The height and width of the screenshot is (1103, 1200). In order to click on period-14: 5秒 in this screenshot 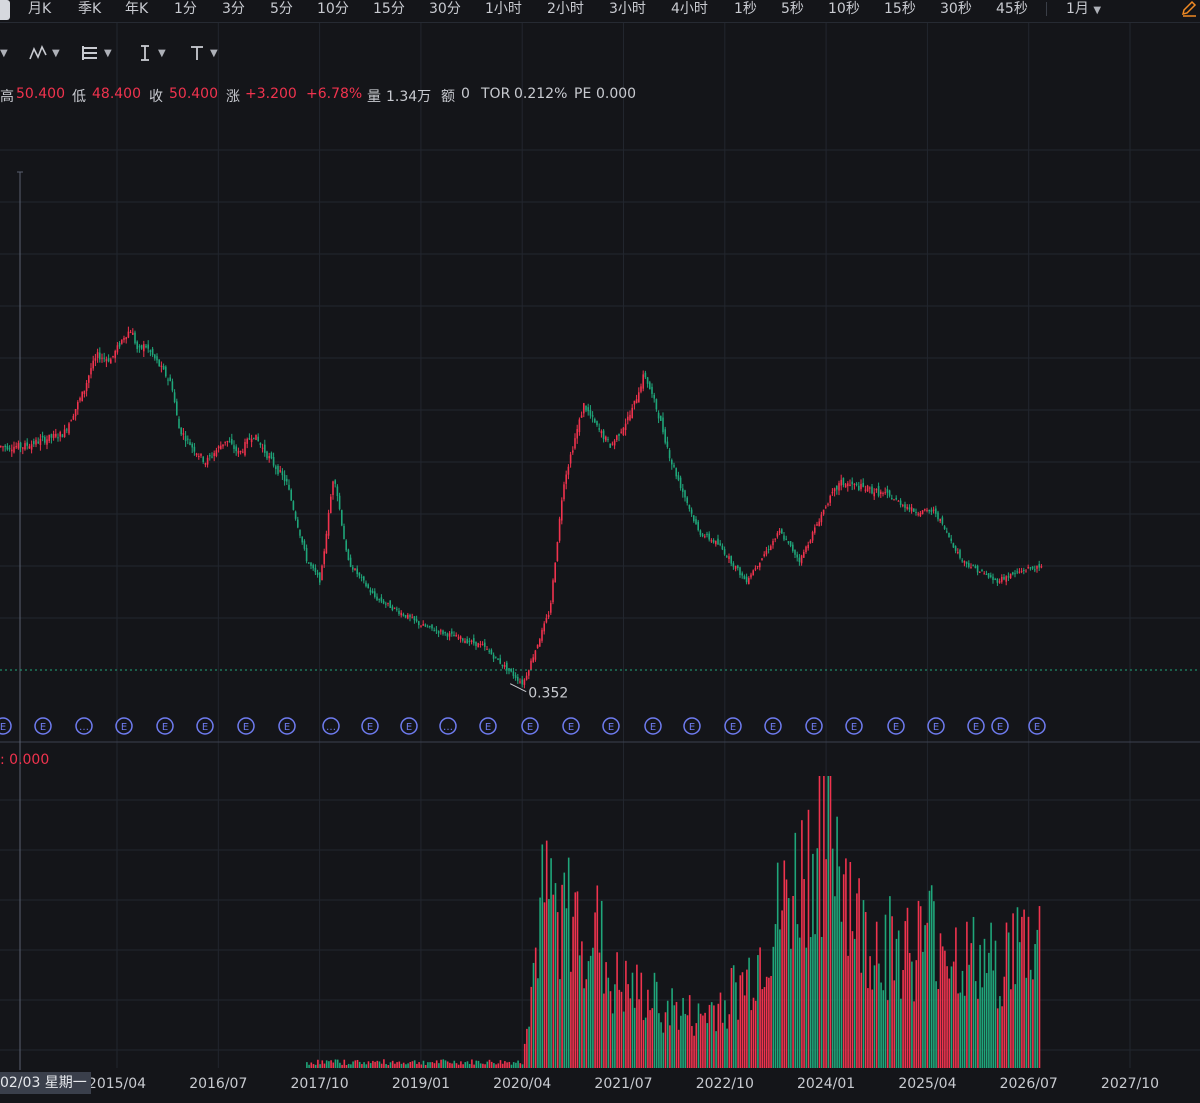, I will do `click(792, 10)`.